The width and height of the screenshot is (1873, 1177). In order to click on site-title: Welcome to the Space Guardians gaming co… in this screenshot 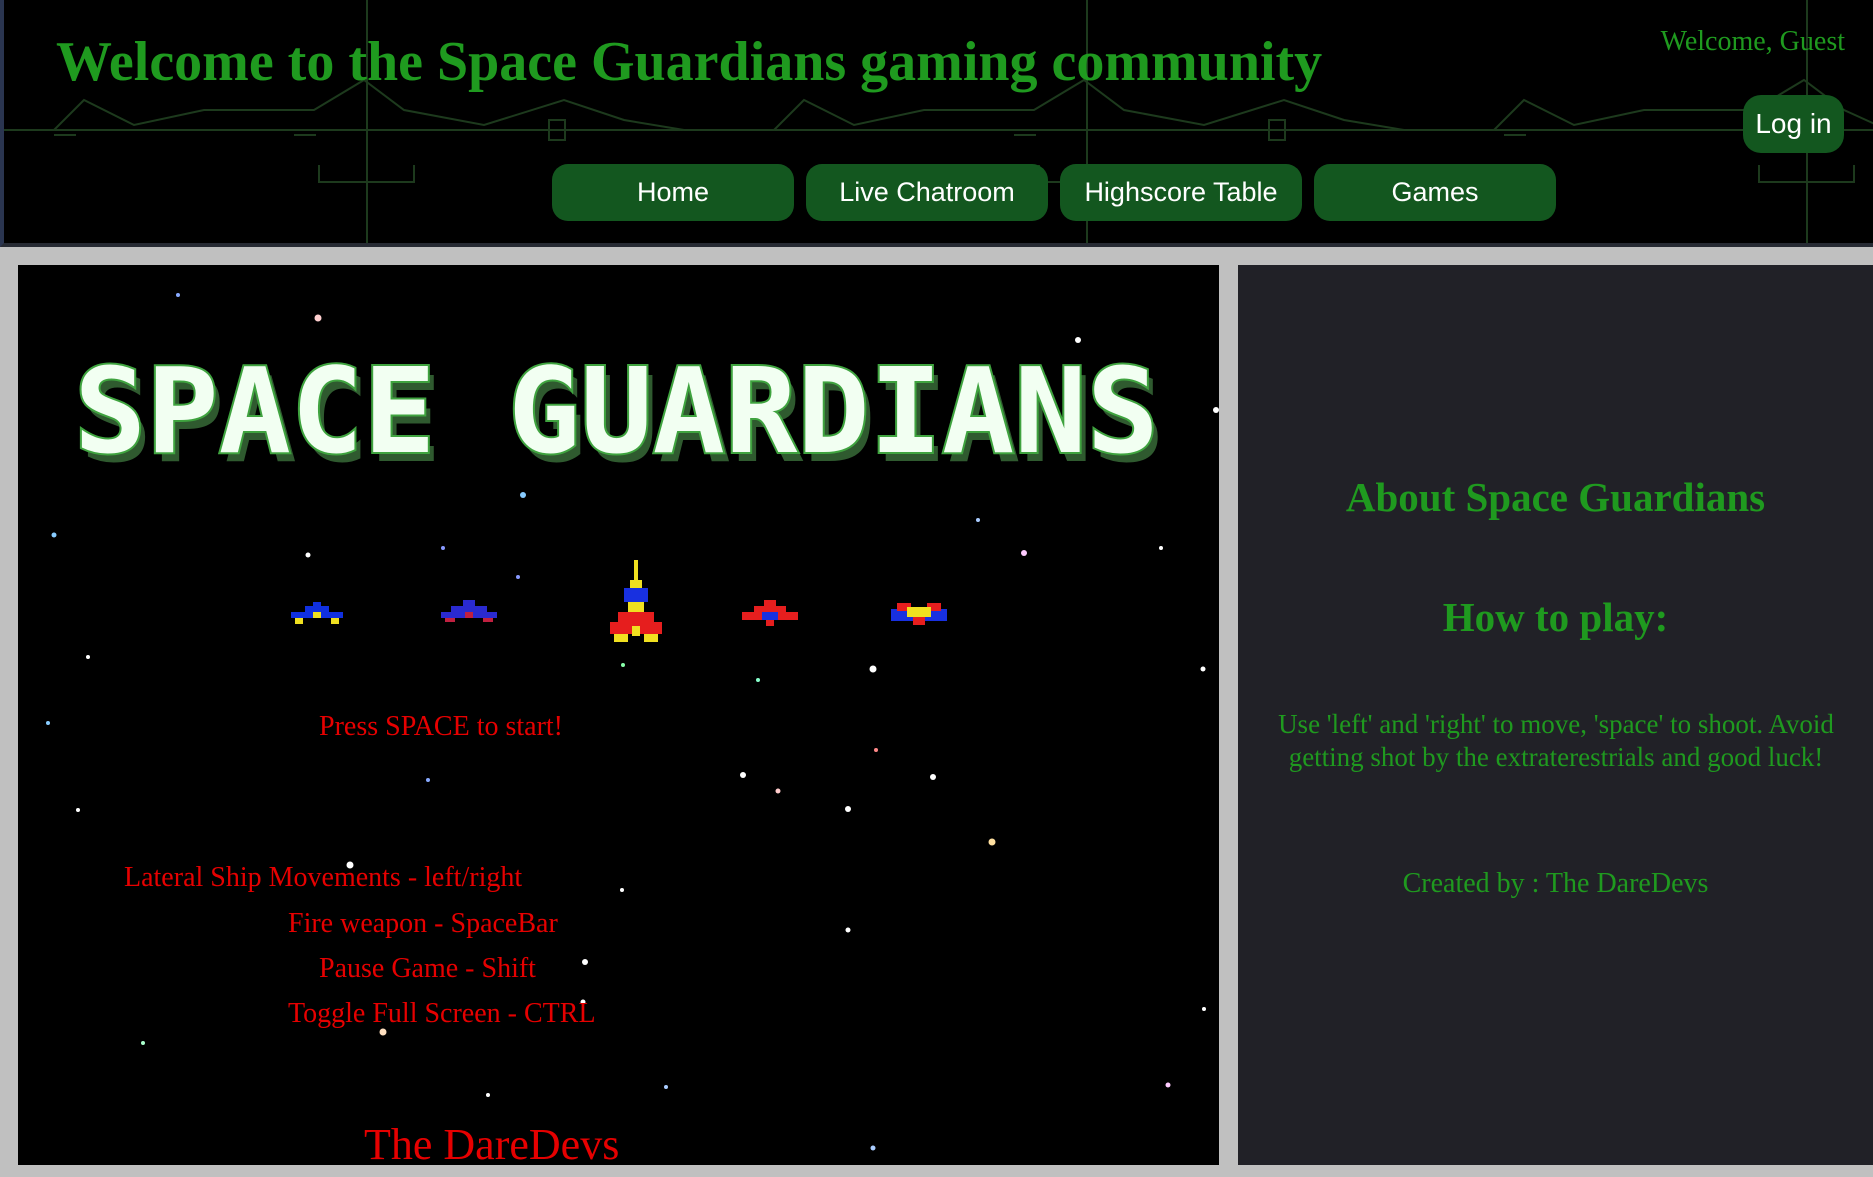, I will do `click(689, 62)`.